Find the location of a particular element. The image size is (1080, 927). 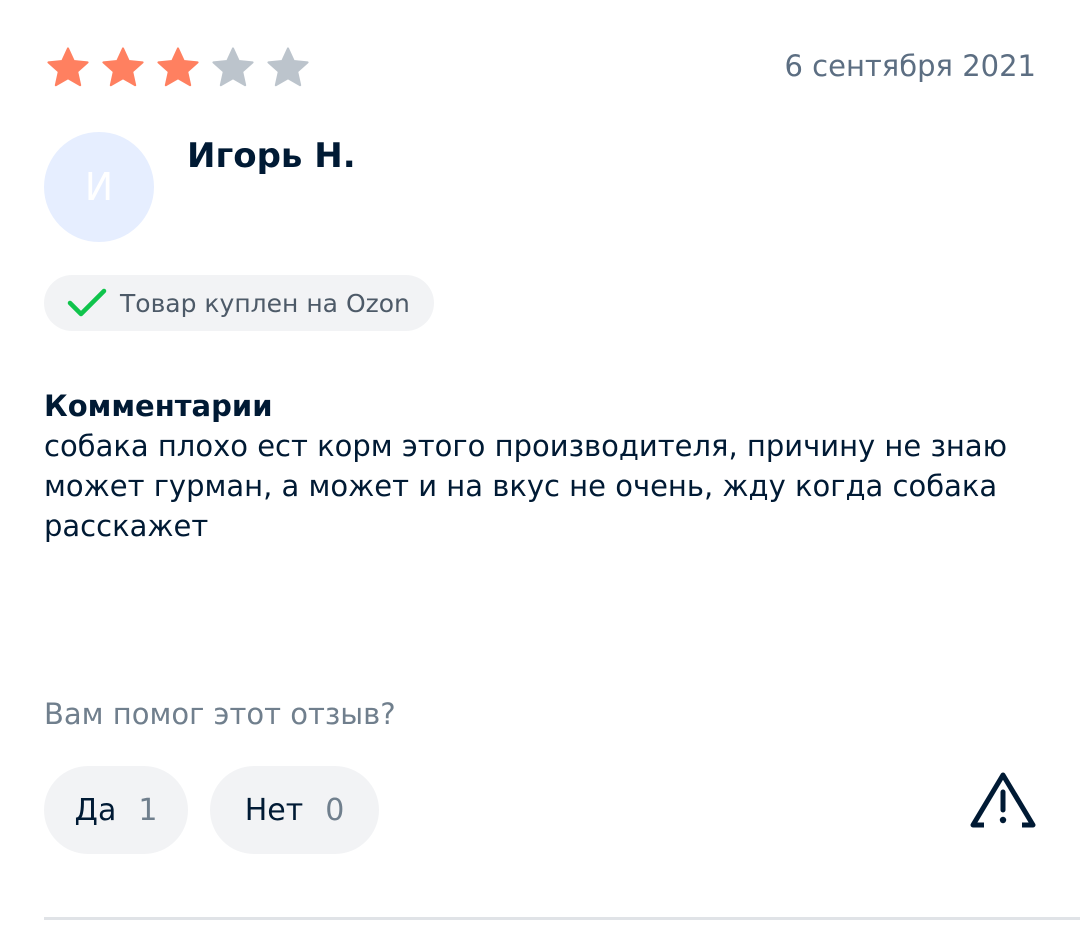

vote-yes-button: Да 1 is located at coordinates (116, 810).